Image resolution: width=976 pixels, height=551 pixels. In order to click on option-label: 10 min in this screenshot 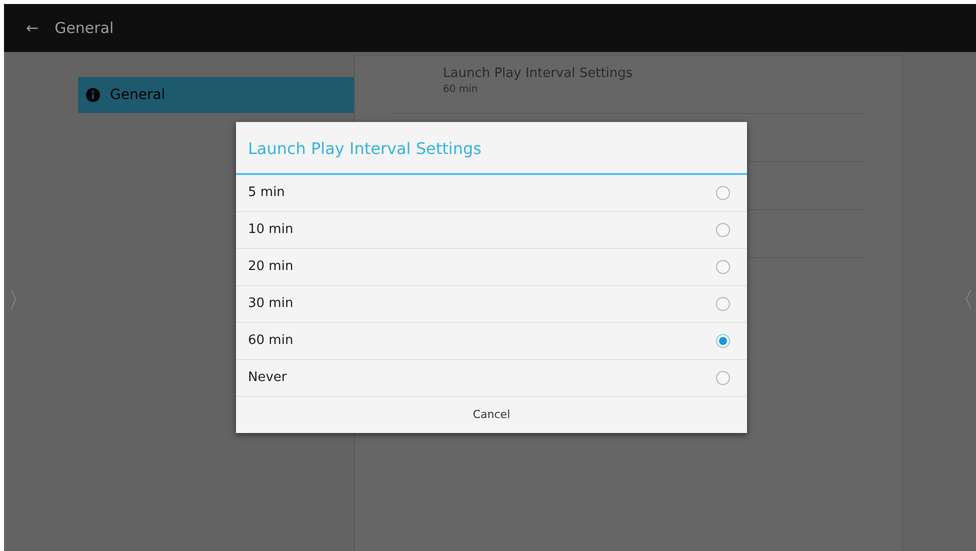, I will do `click(271, 230)`.